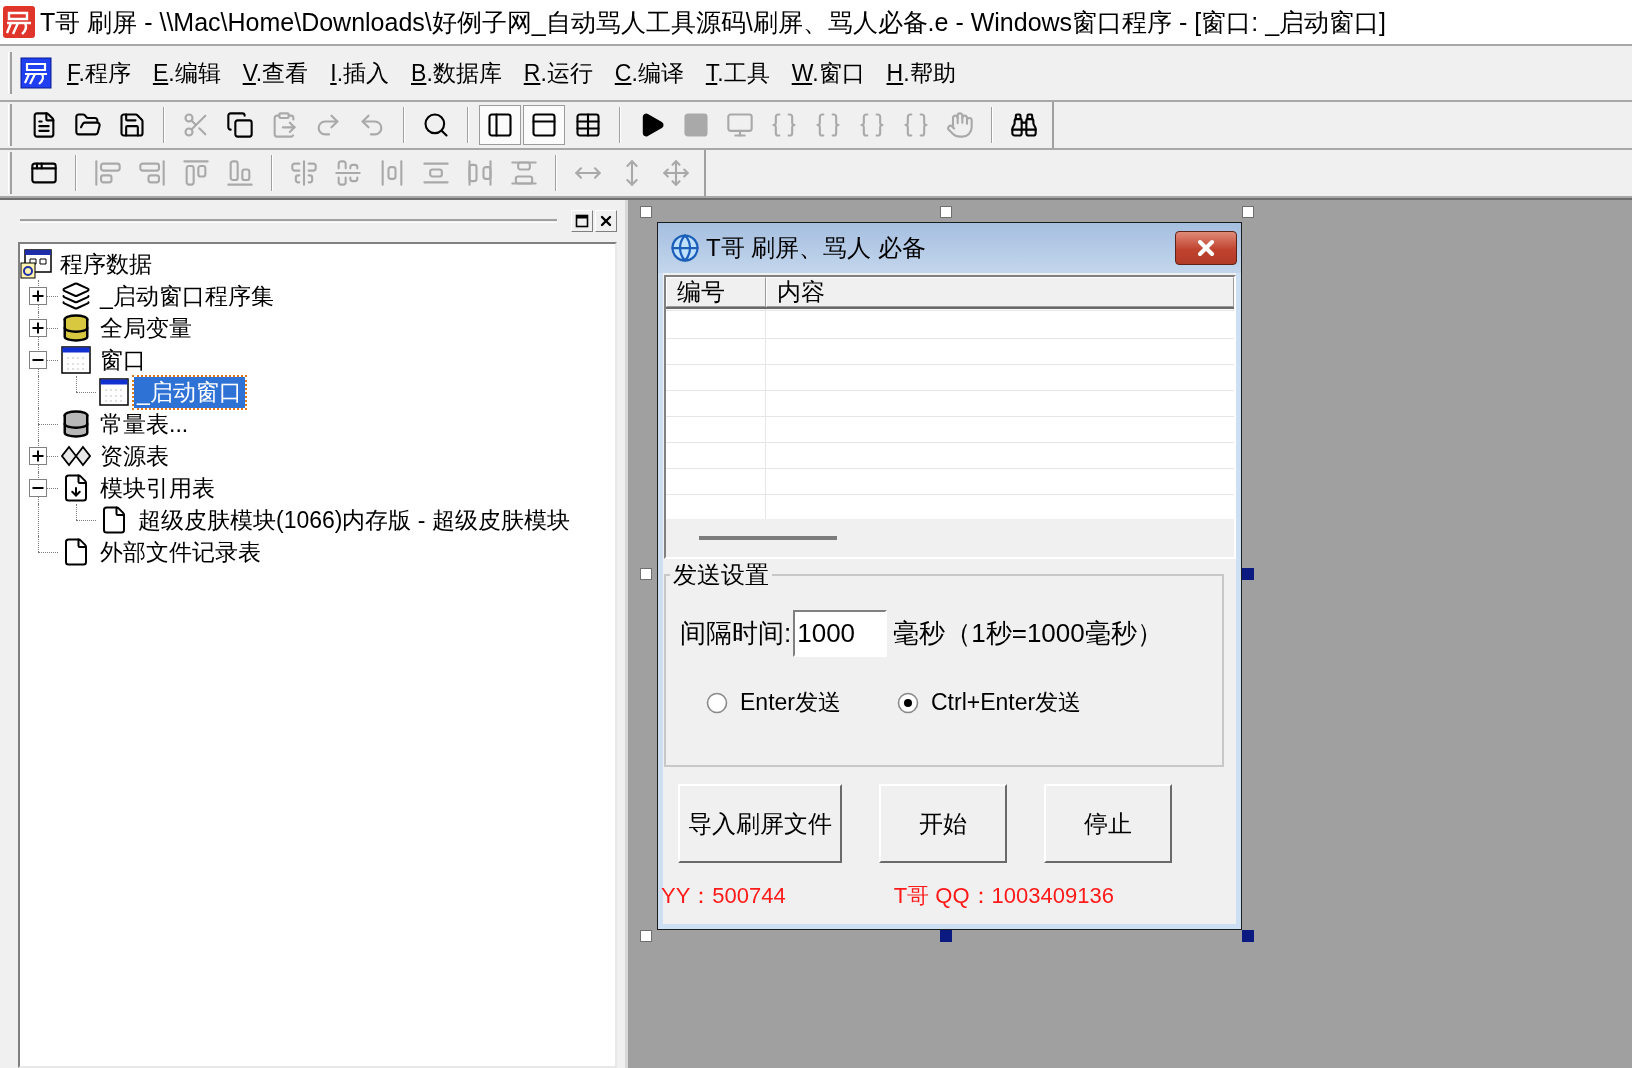 The image size is (1632, 1068). I want to click on globe-icon, so click(685, 248).